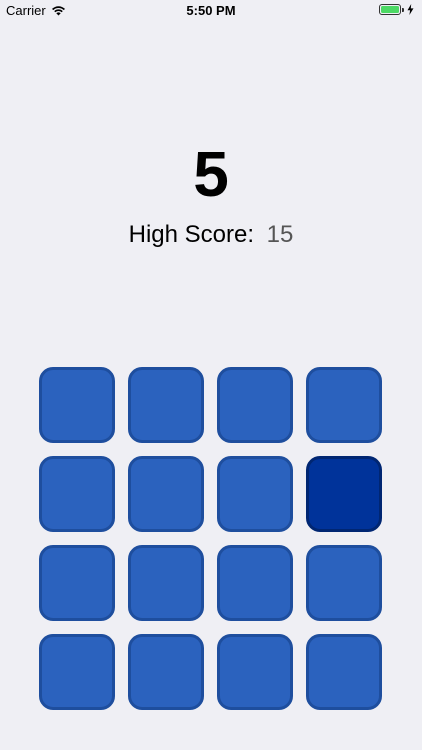  I want to click on game-tile-active, so click(344, 494).